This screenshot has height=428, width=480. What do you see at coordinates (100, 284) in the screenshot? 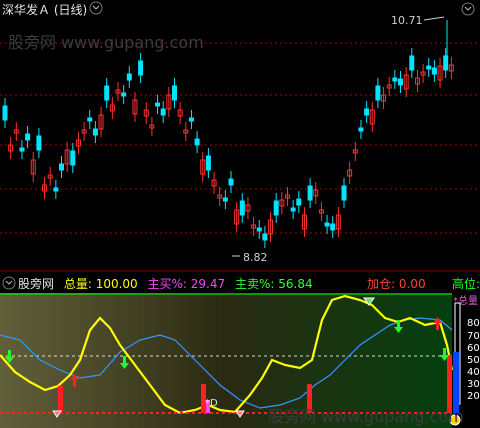
I see `total-value: 总量: 100.00` at bounding box center [100, 284].